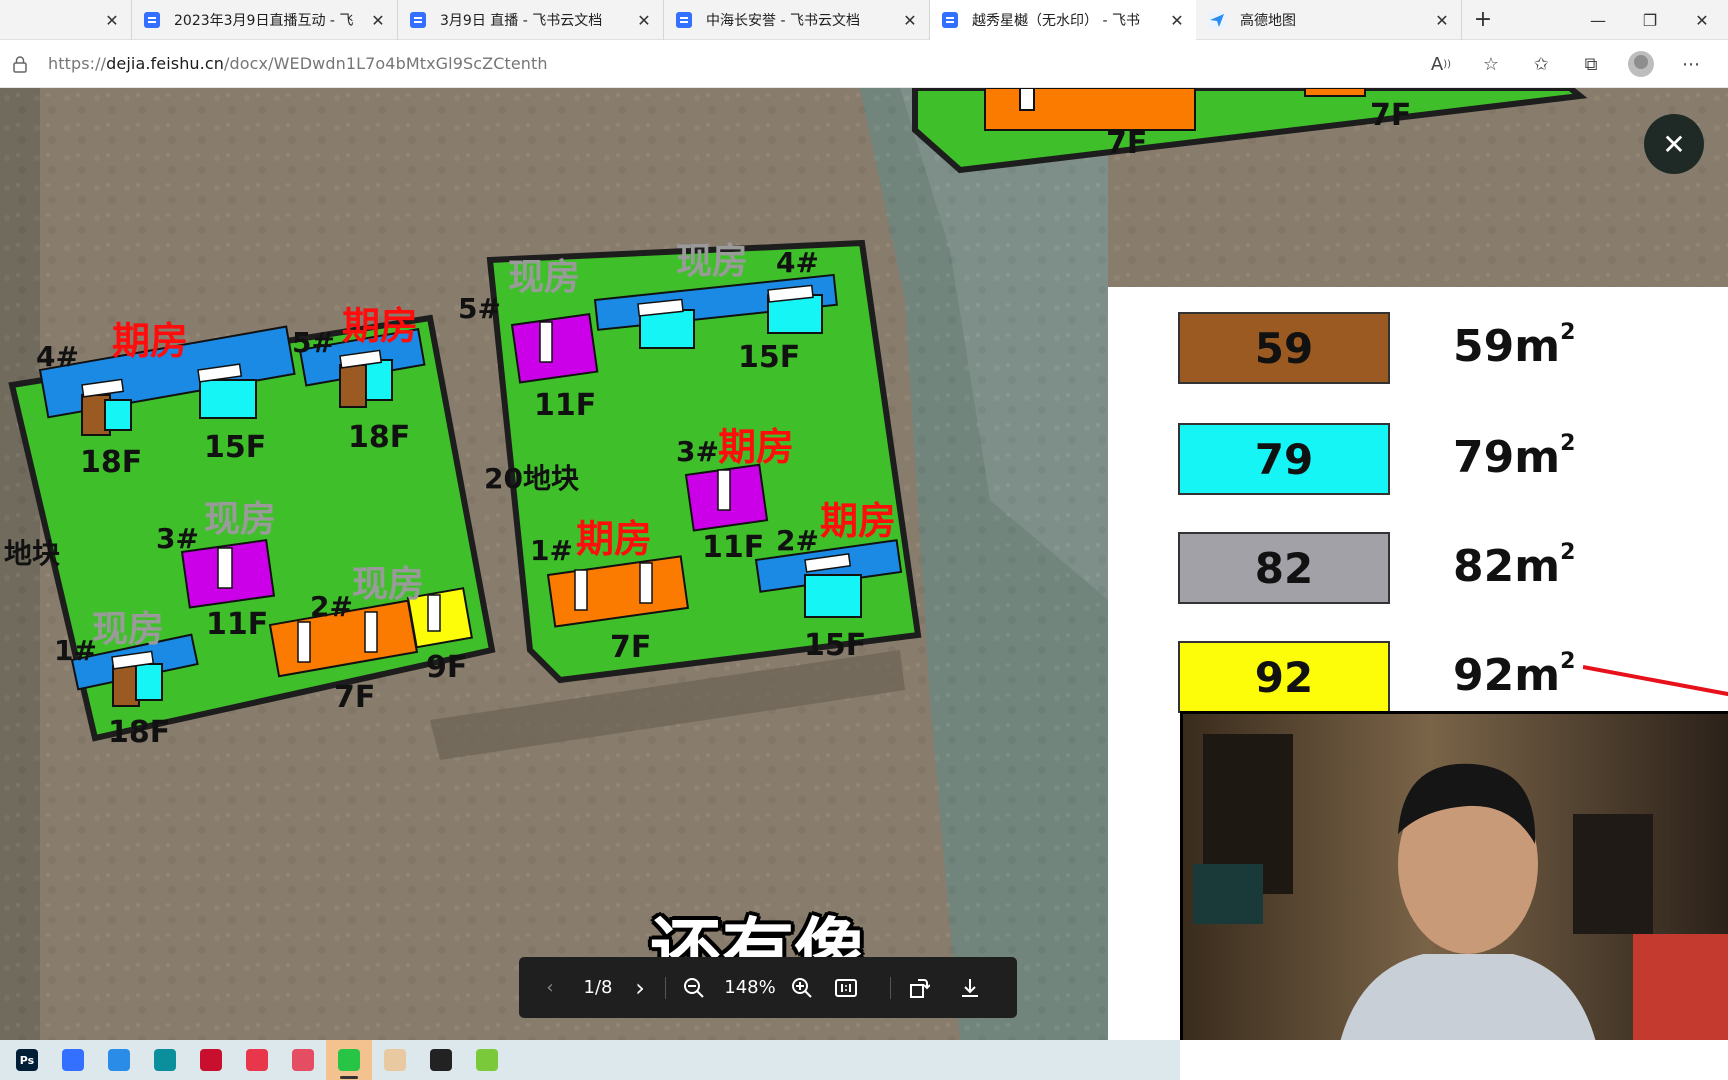 Image resolution: width=1728 pixels, height=1080 pixels. I want to click on window-controls: — ❐ ✕, so click(1650, 20).